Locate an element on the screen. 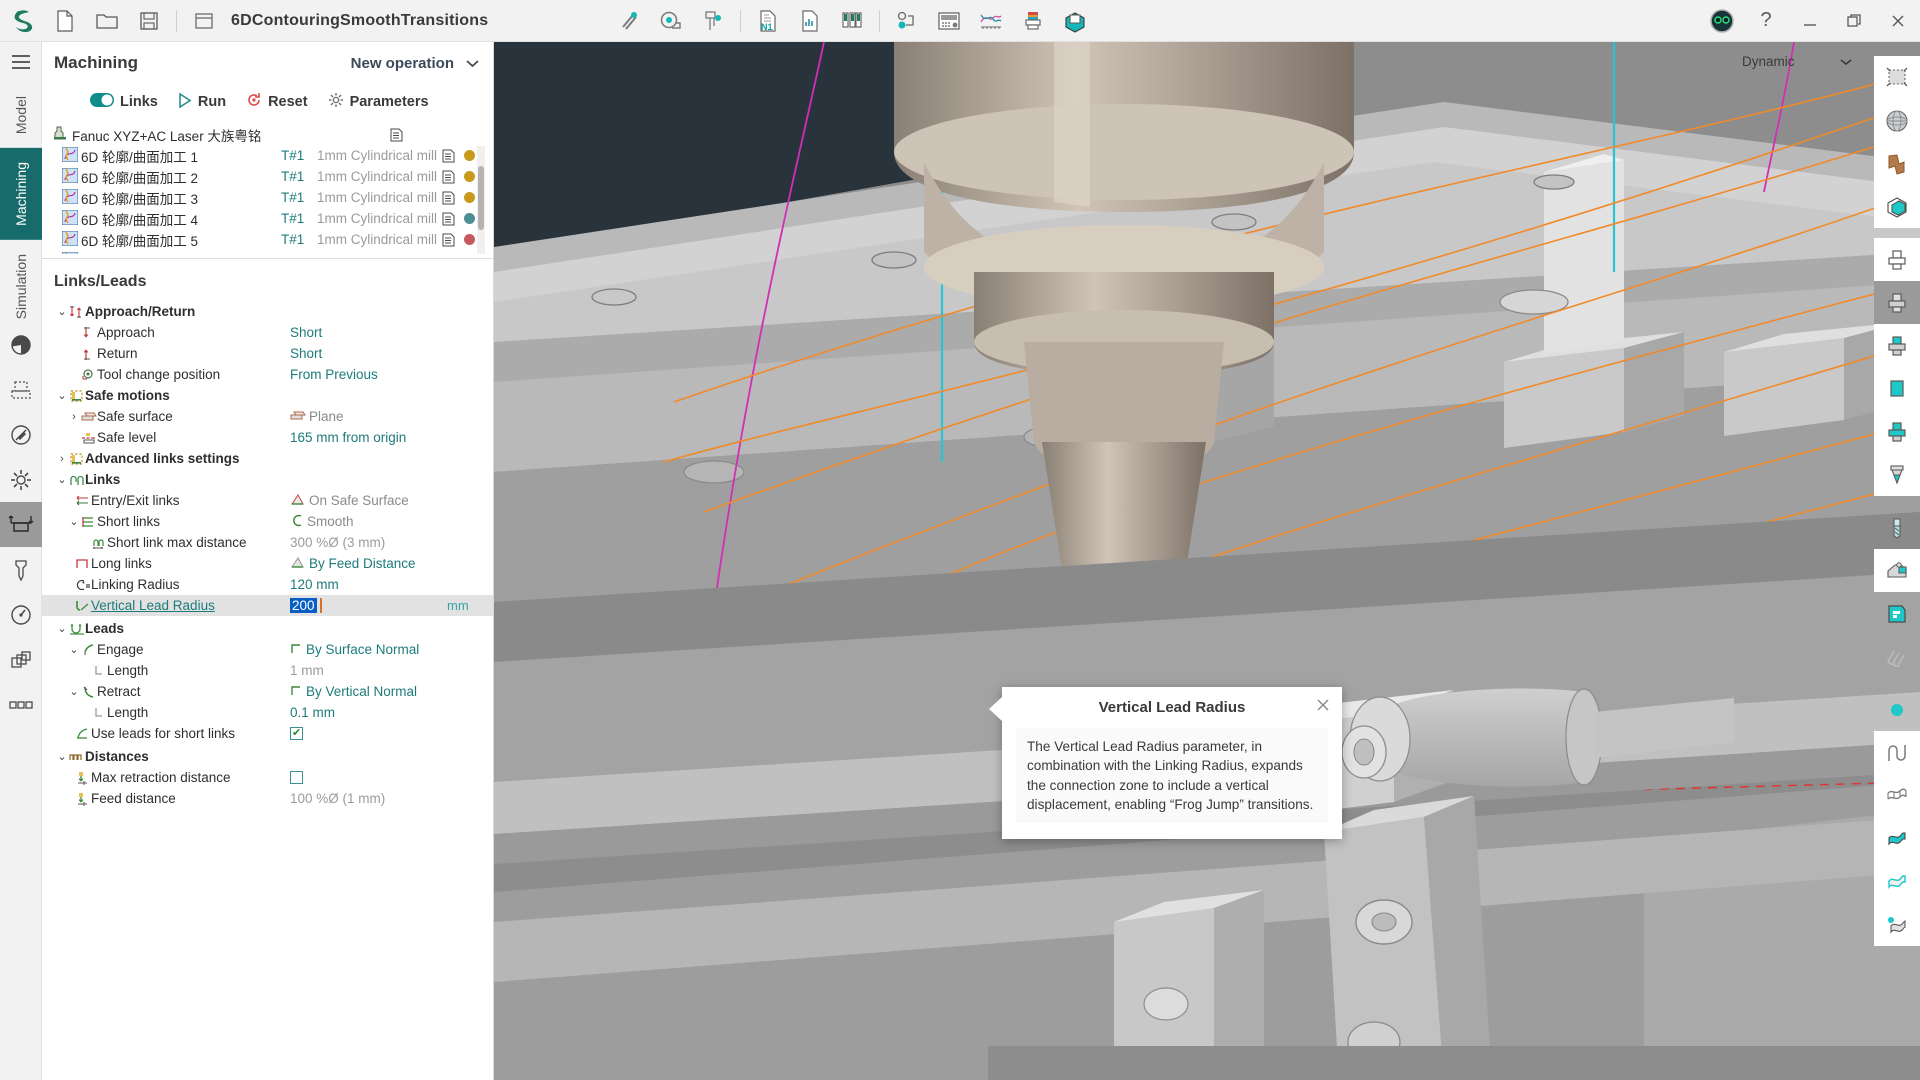  parameters-button: Parameters is located at coordinates (378, 102).